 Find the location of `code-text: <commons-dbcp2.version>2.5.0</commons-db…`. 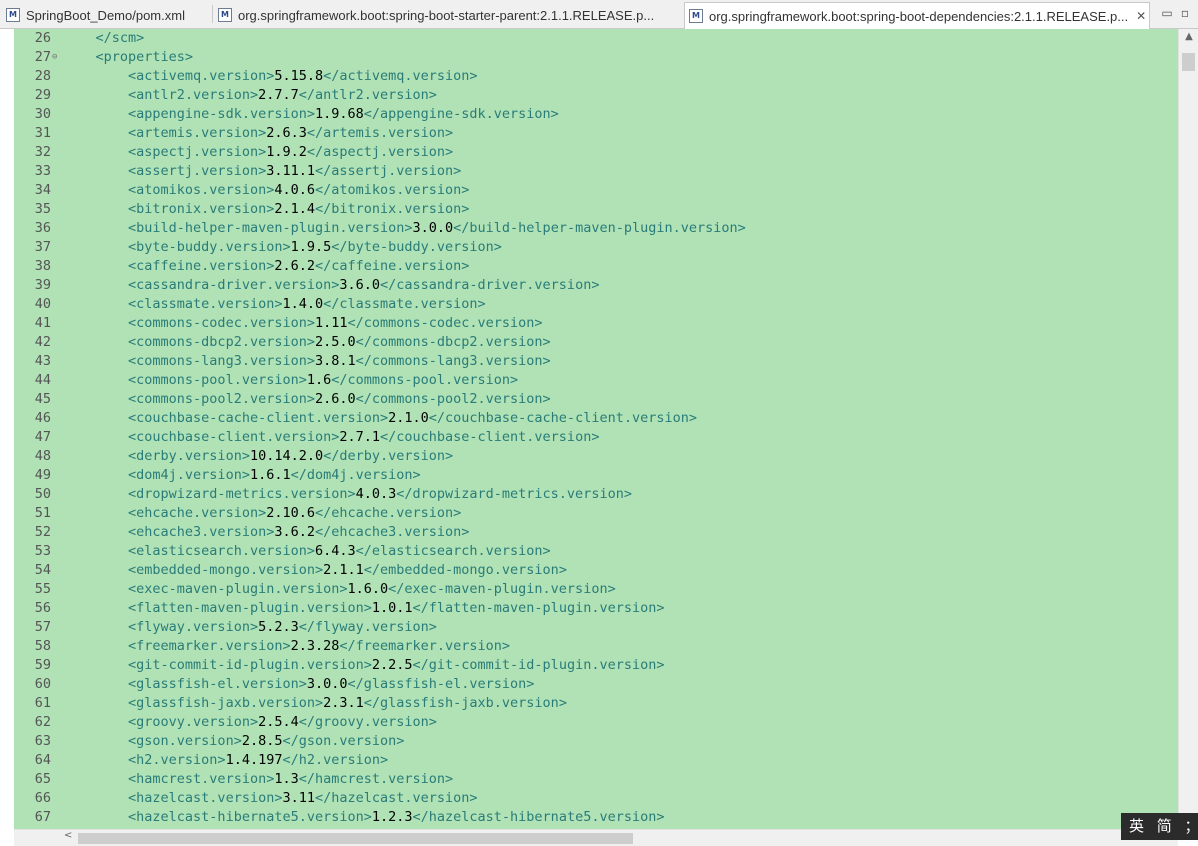

code-text: <commons-dbcp2.version>2.5.0</commons-db… is located at coordinates (307, 342).